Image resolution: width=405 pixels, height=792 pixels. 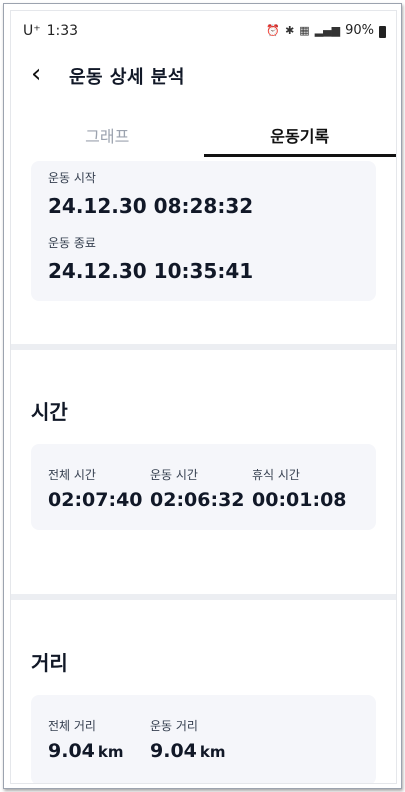 I want to click on back-chevron-icon: ‹, so click(x=36, y=74).